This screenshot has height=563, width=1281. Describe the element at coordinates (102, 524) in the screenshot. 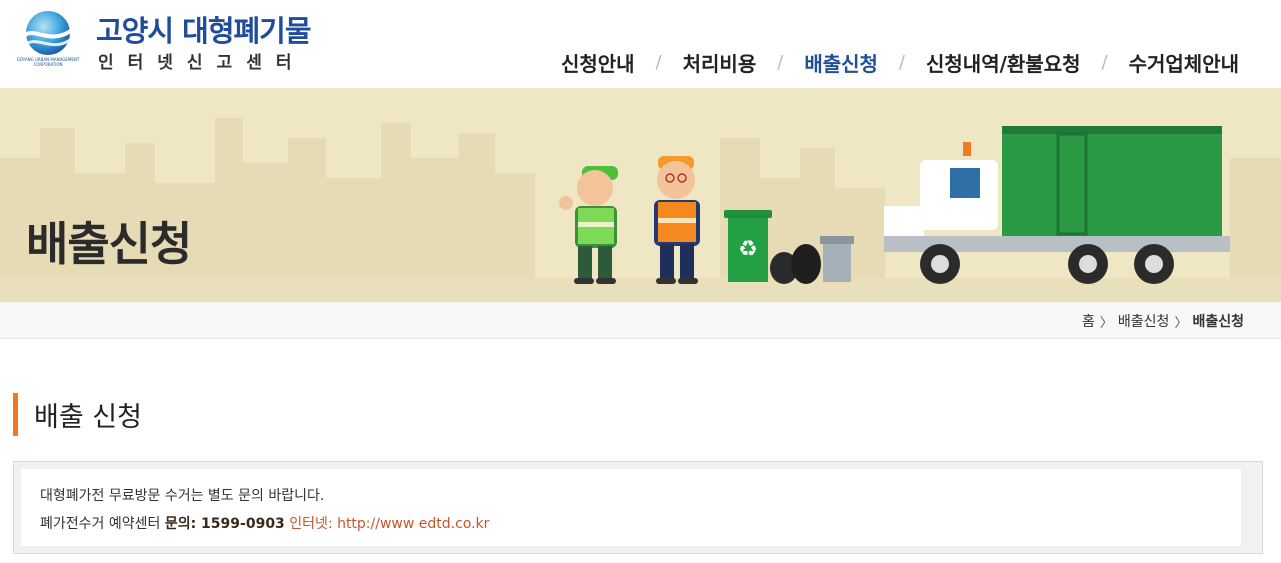

I see `notice-center-label: 폐가전수거 예약센터` at that location.